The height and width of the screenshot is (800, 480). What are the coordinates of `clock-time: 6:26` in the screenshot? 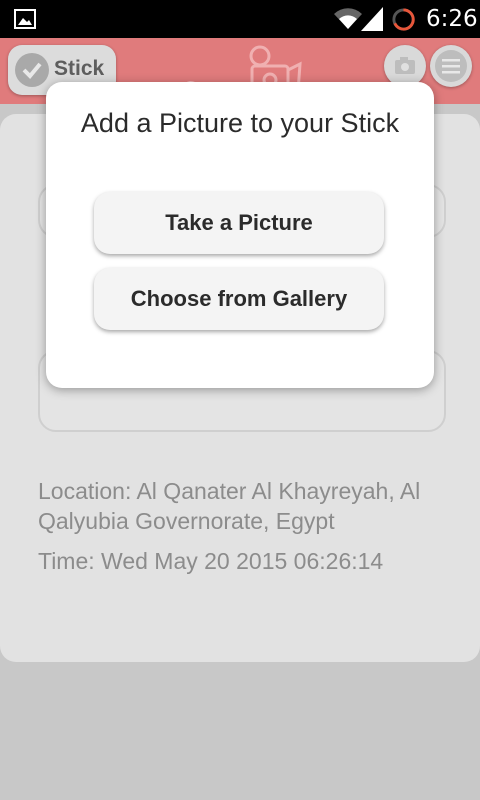 It's located at (452, 19).